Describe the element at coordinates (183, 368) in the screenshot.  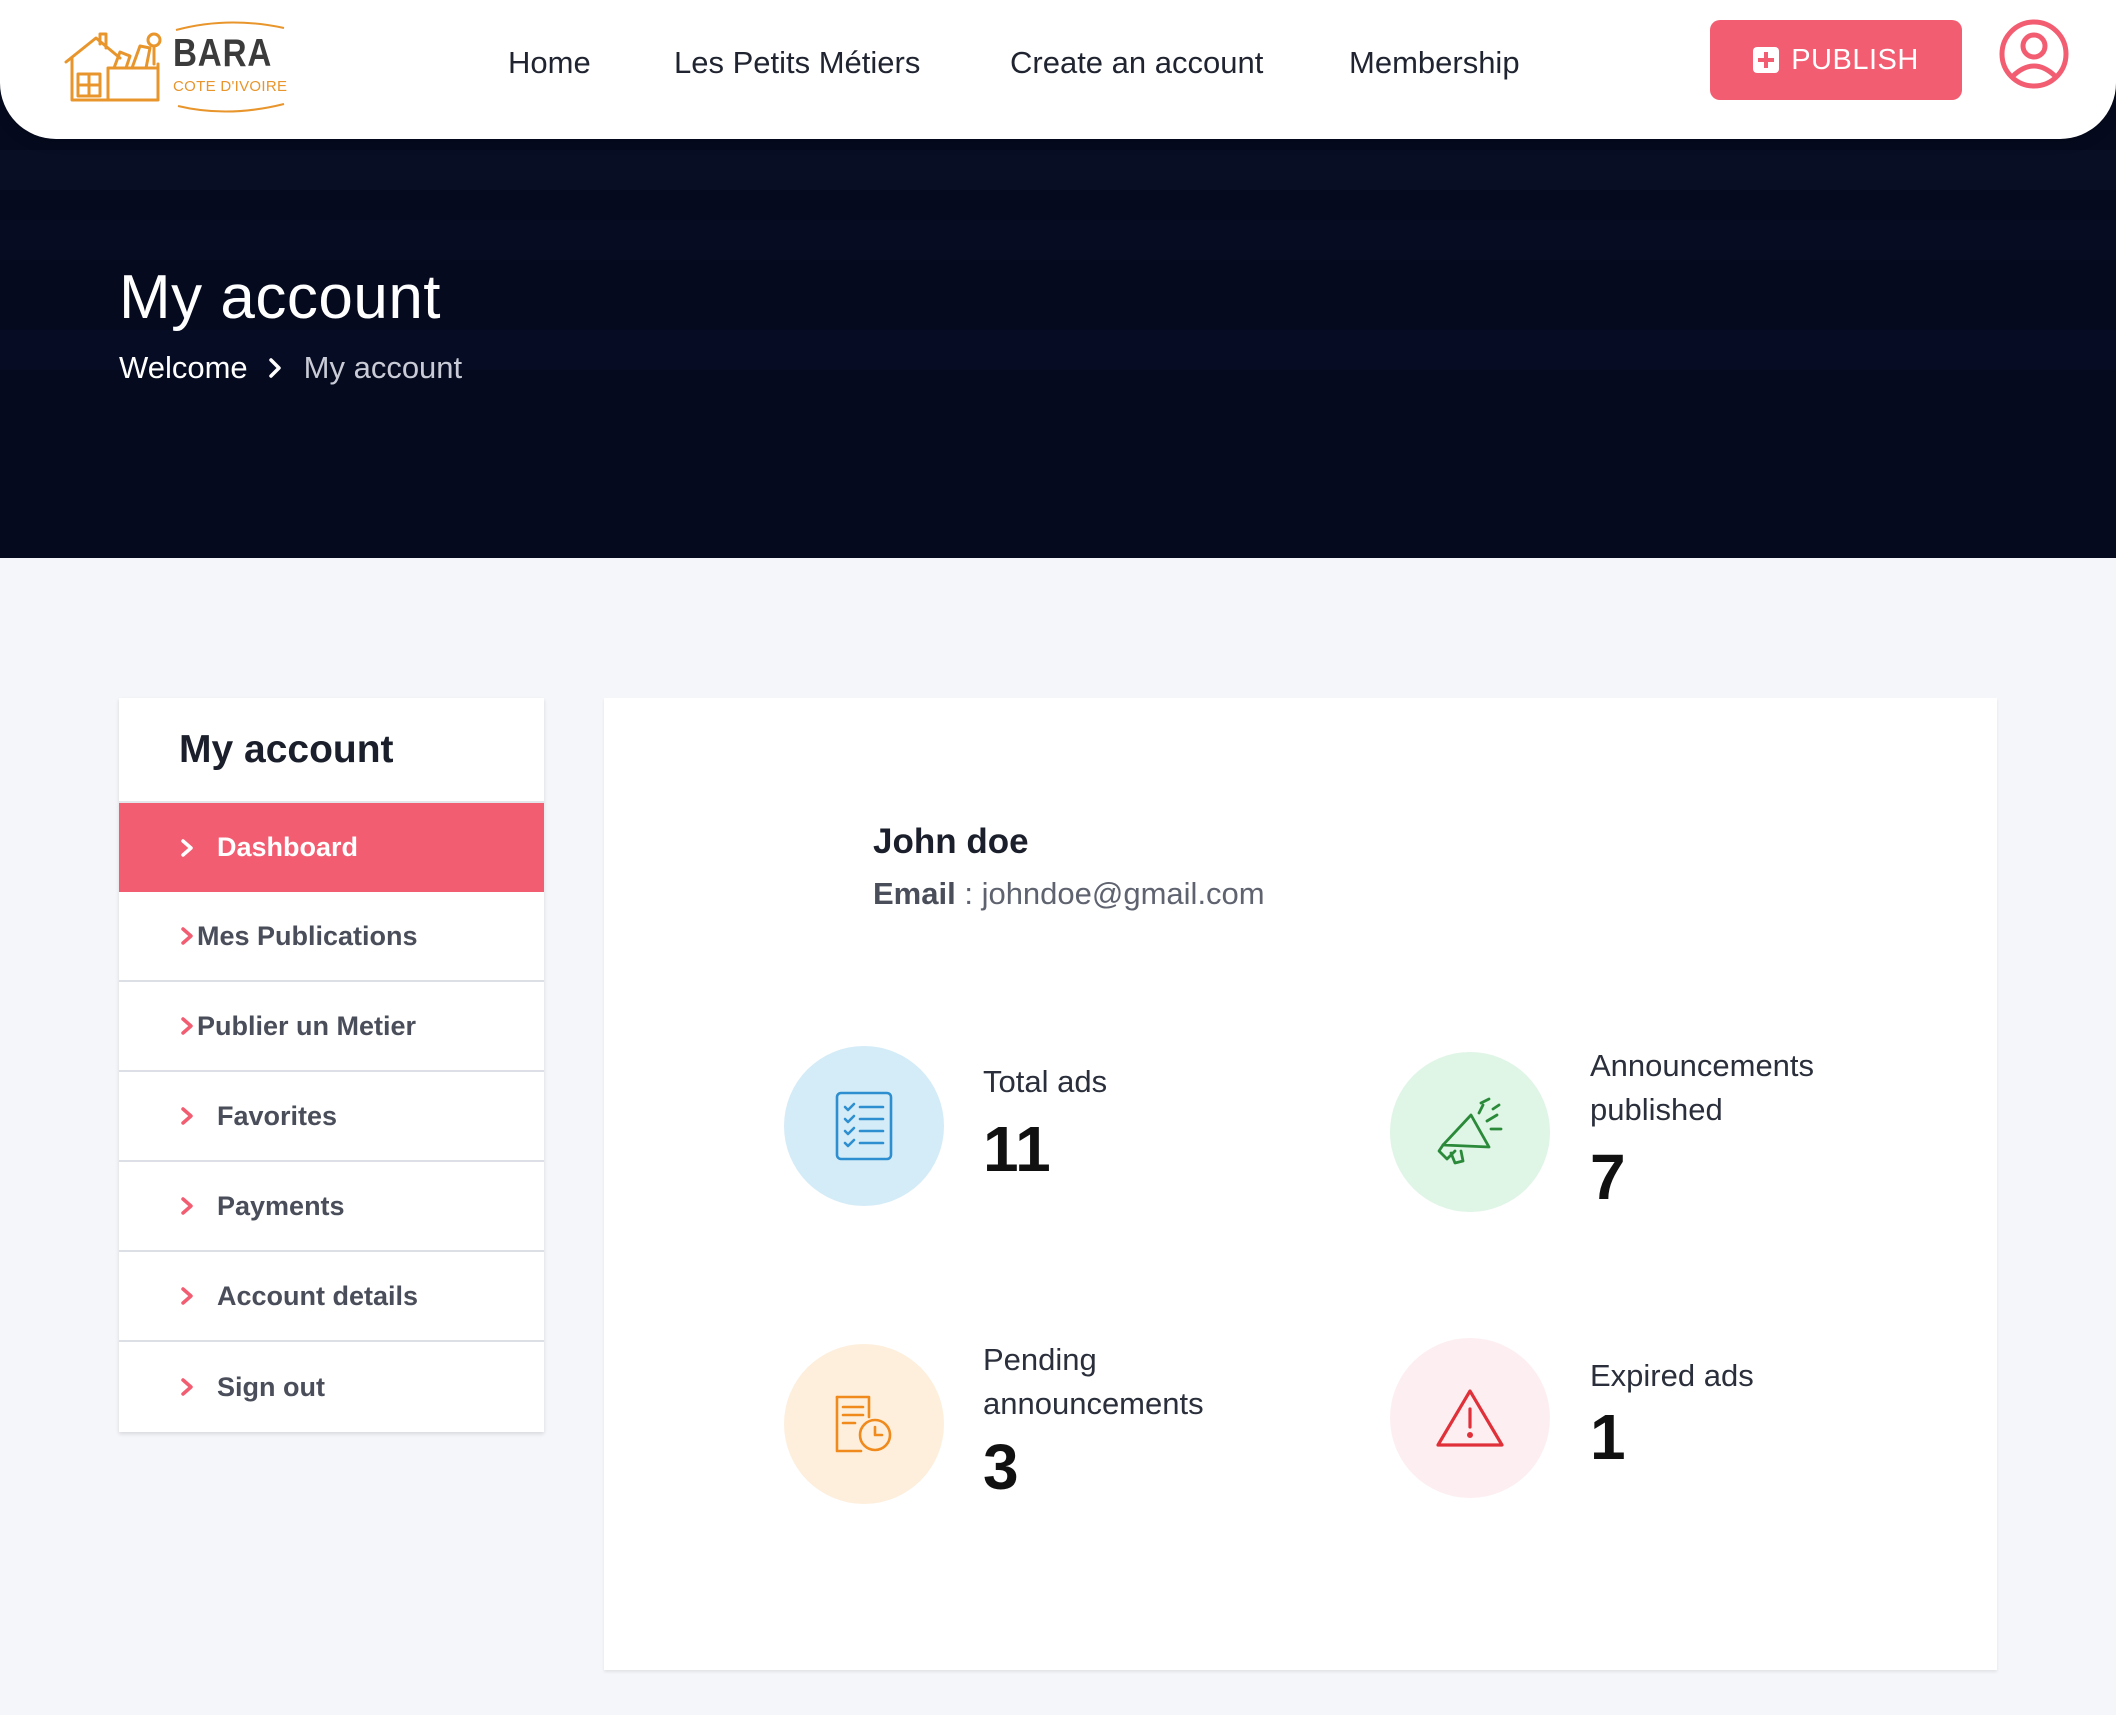
I see `breadcrumb-home-link: Welcome` at that location.